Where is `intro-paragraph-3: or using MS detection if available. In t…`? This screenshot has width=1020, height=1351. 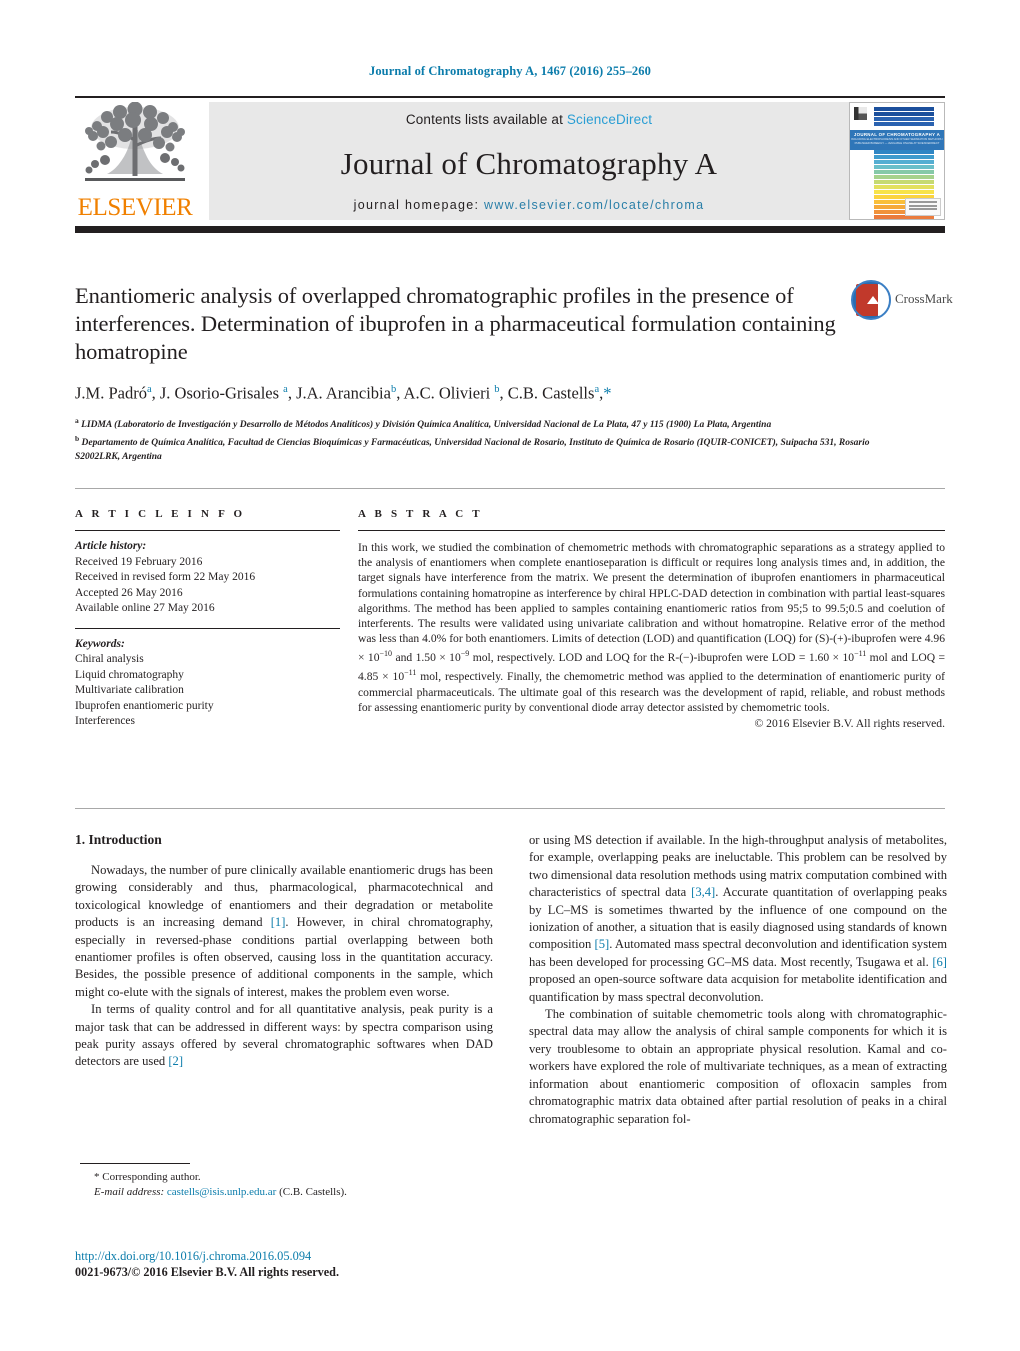
intro-paragraph-3: or using MS detection if available. In t… is located at coordinates (738, 918).